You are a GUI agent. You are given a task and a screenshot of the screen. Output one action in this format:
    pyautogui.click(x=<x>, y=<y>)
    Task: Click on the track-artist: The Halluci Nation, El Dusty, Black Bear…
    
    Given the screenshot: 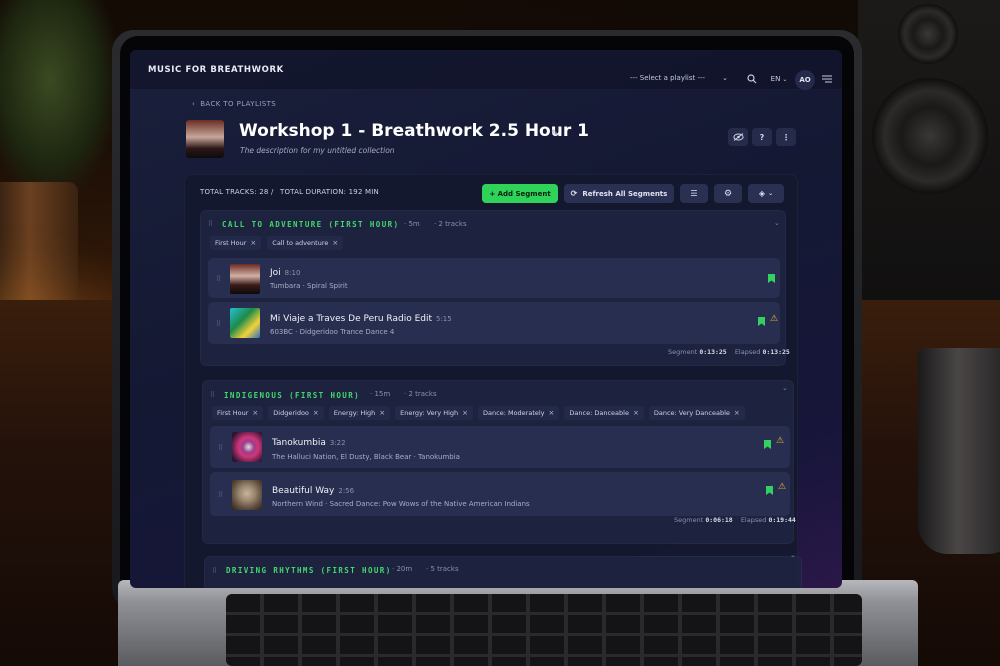 What is the action you would take?
    pyautogui.click(x=366, y=457)
    